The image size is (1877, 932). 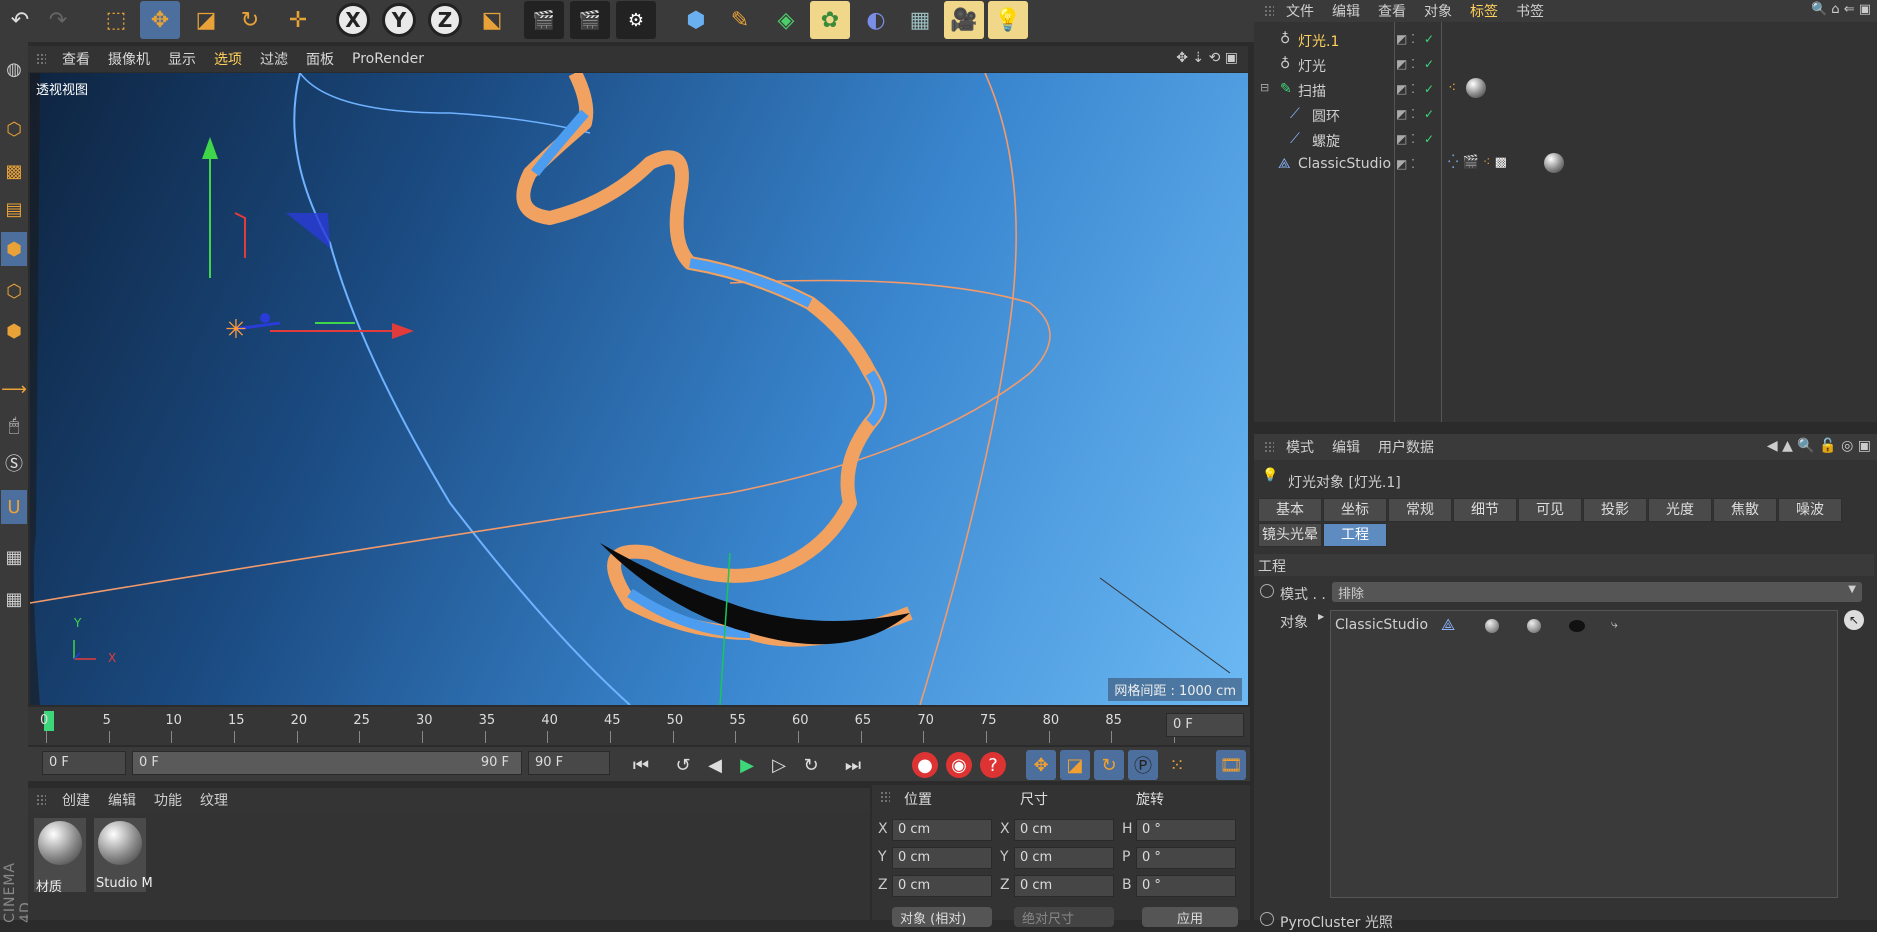 I want to click on move-icon: ✥, so click(x=160, y=20).